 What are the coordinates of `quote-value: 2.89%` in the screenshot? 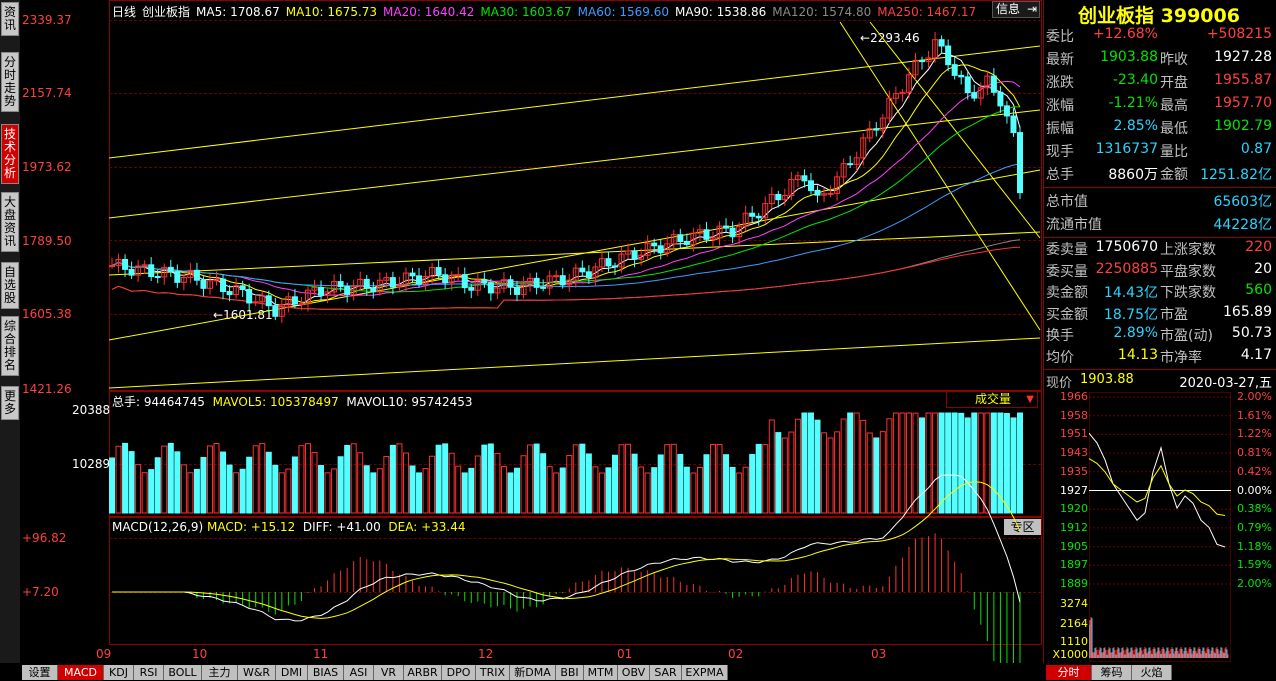 It's located at (1135, 333).